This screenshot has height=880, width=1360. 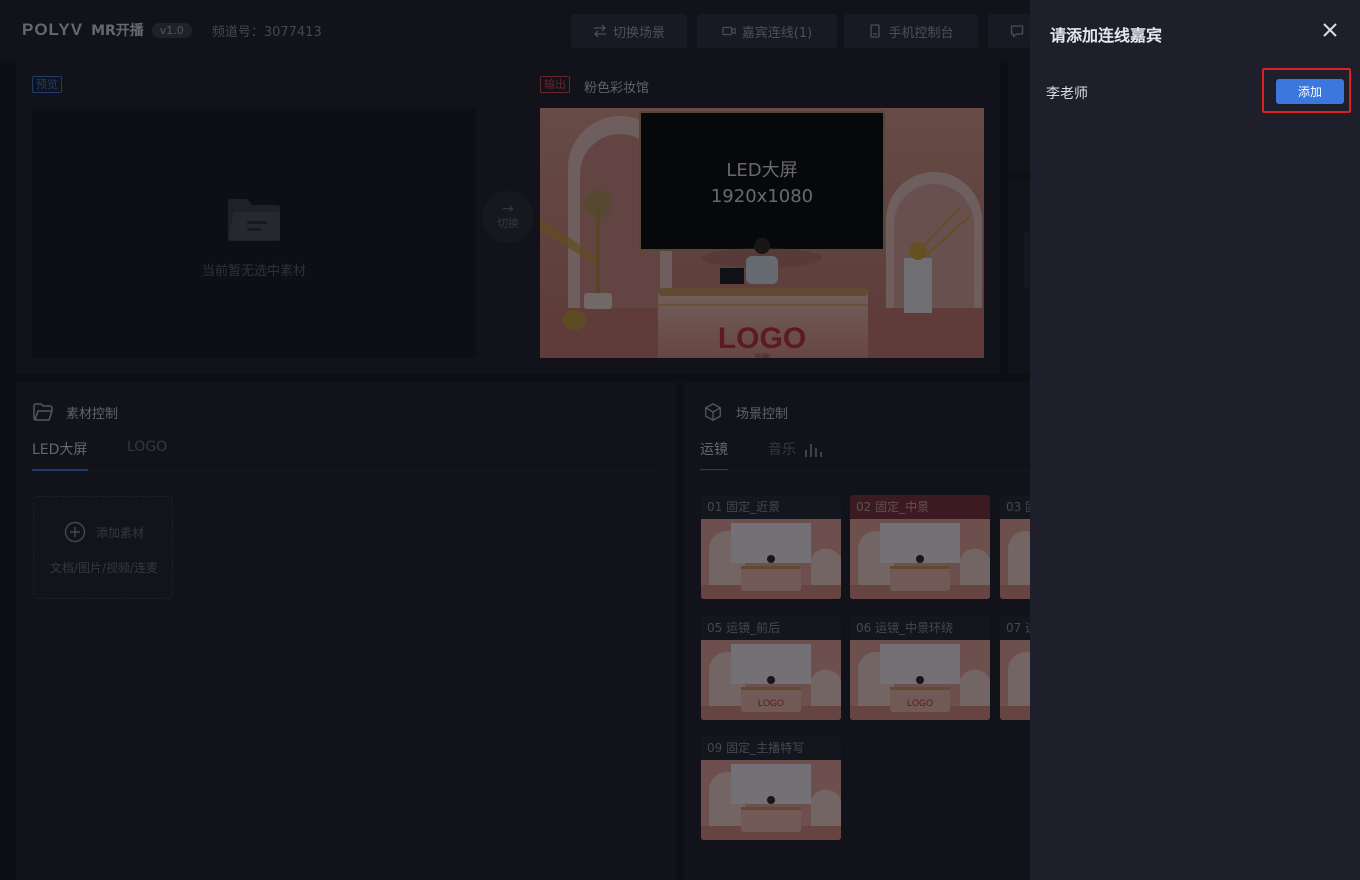 I want to click on close-icon, so click(x=1330, y=30).